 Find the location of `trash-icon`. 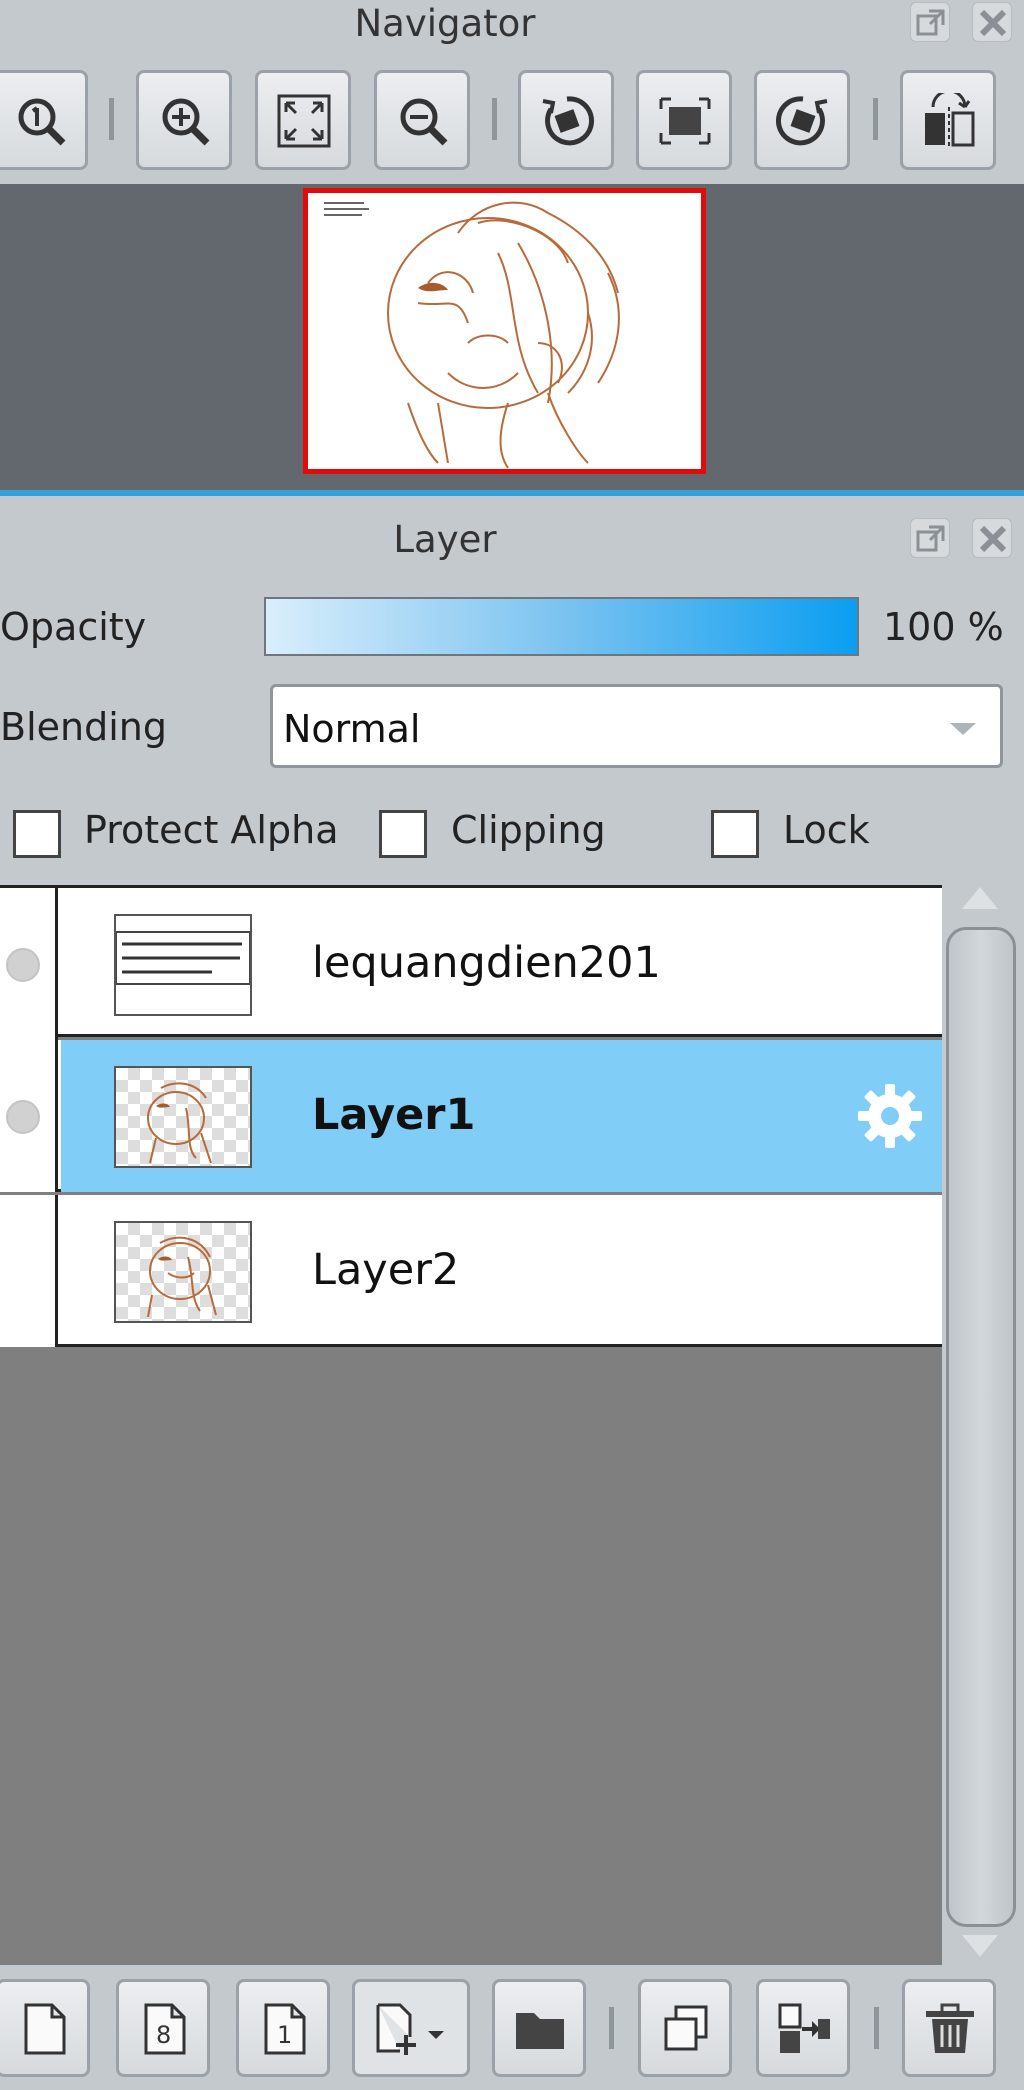

trash-icon is located at coordinates (950, 2028).